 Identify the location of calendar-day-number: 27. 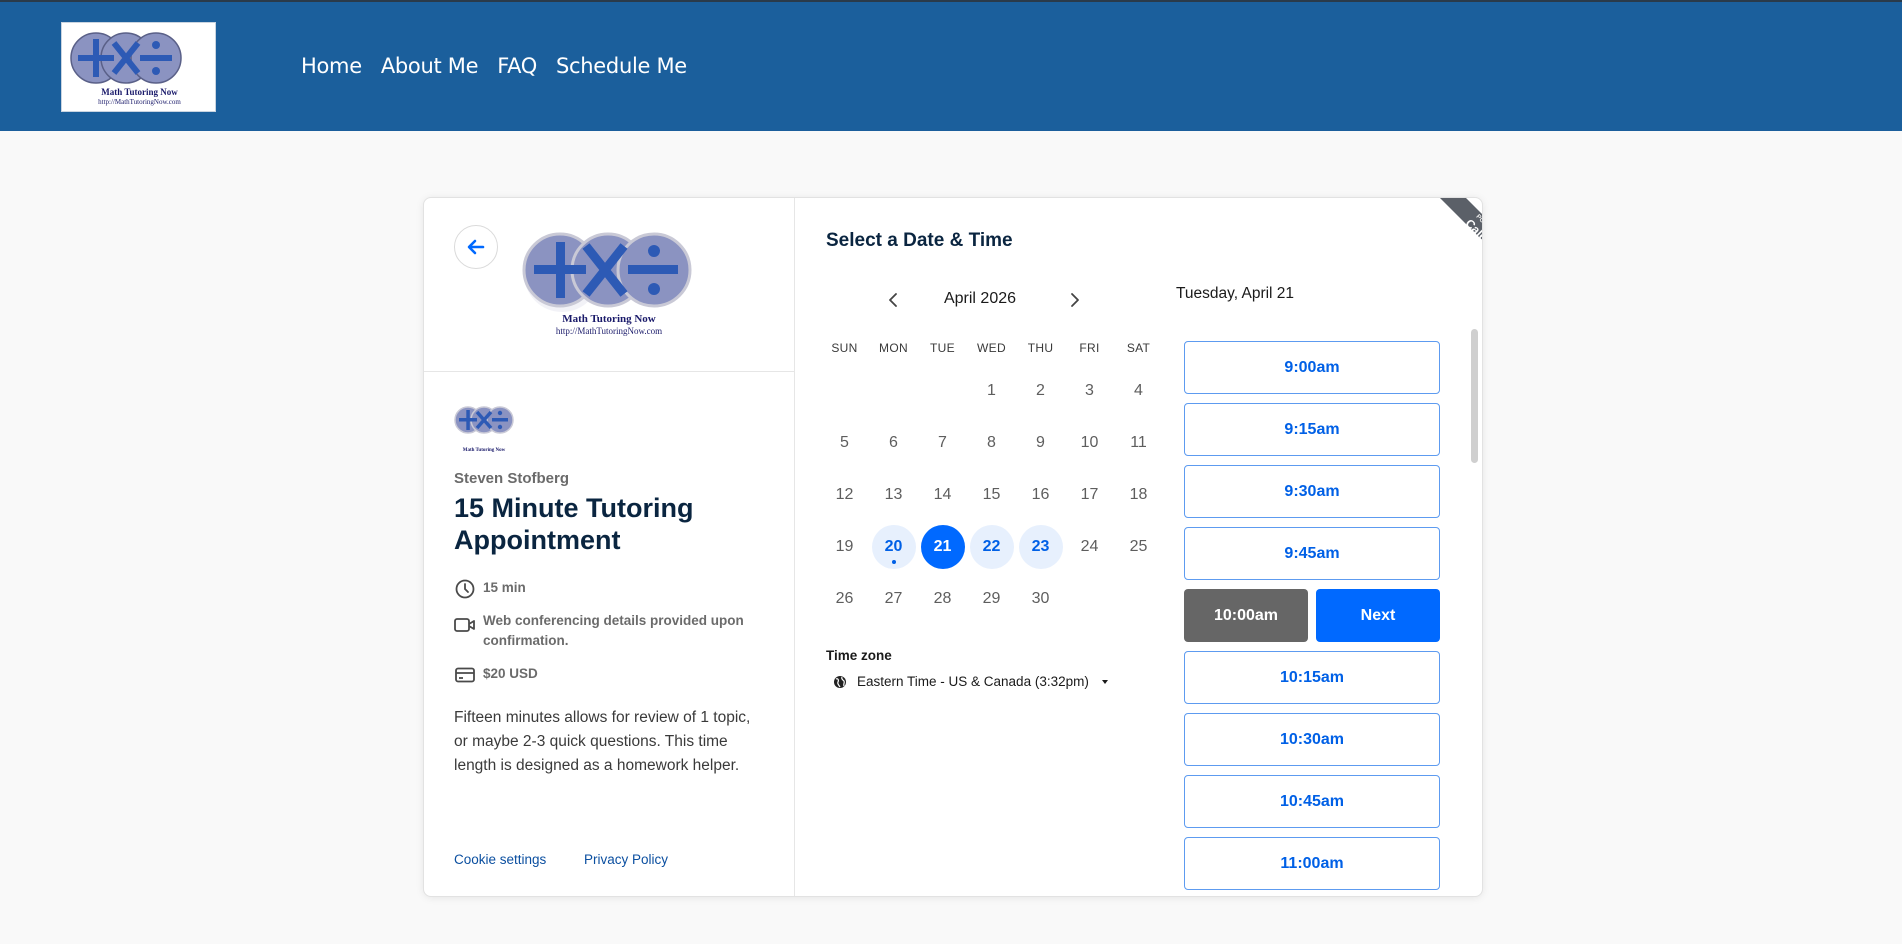
(893, 598).